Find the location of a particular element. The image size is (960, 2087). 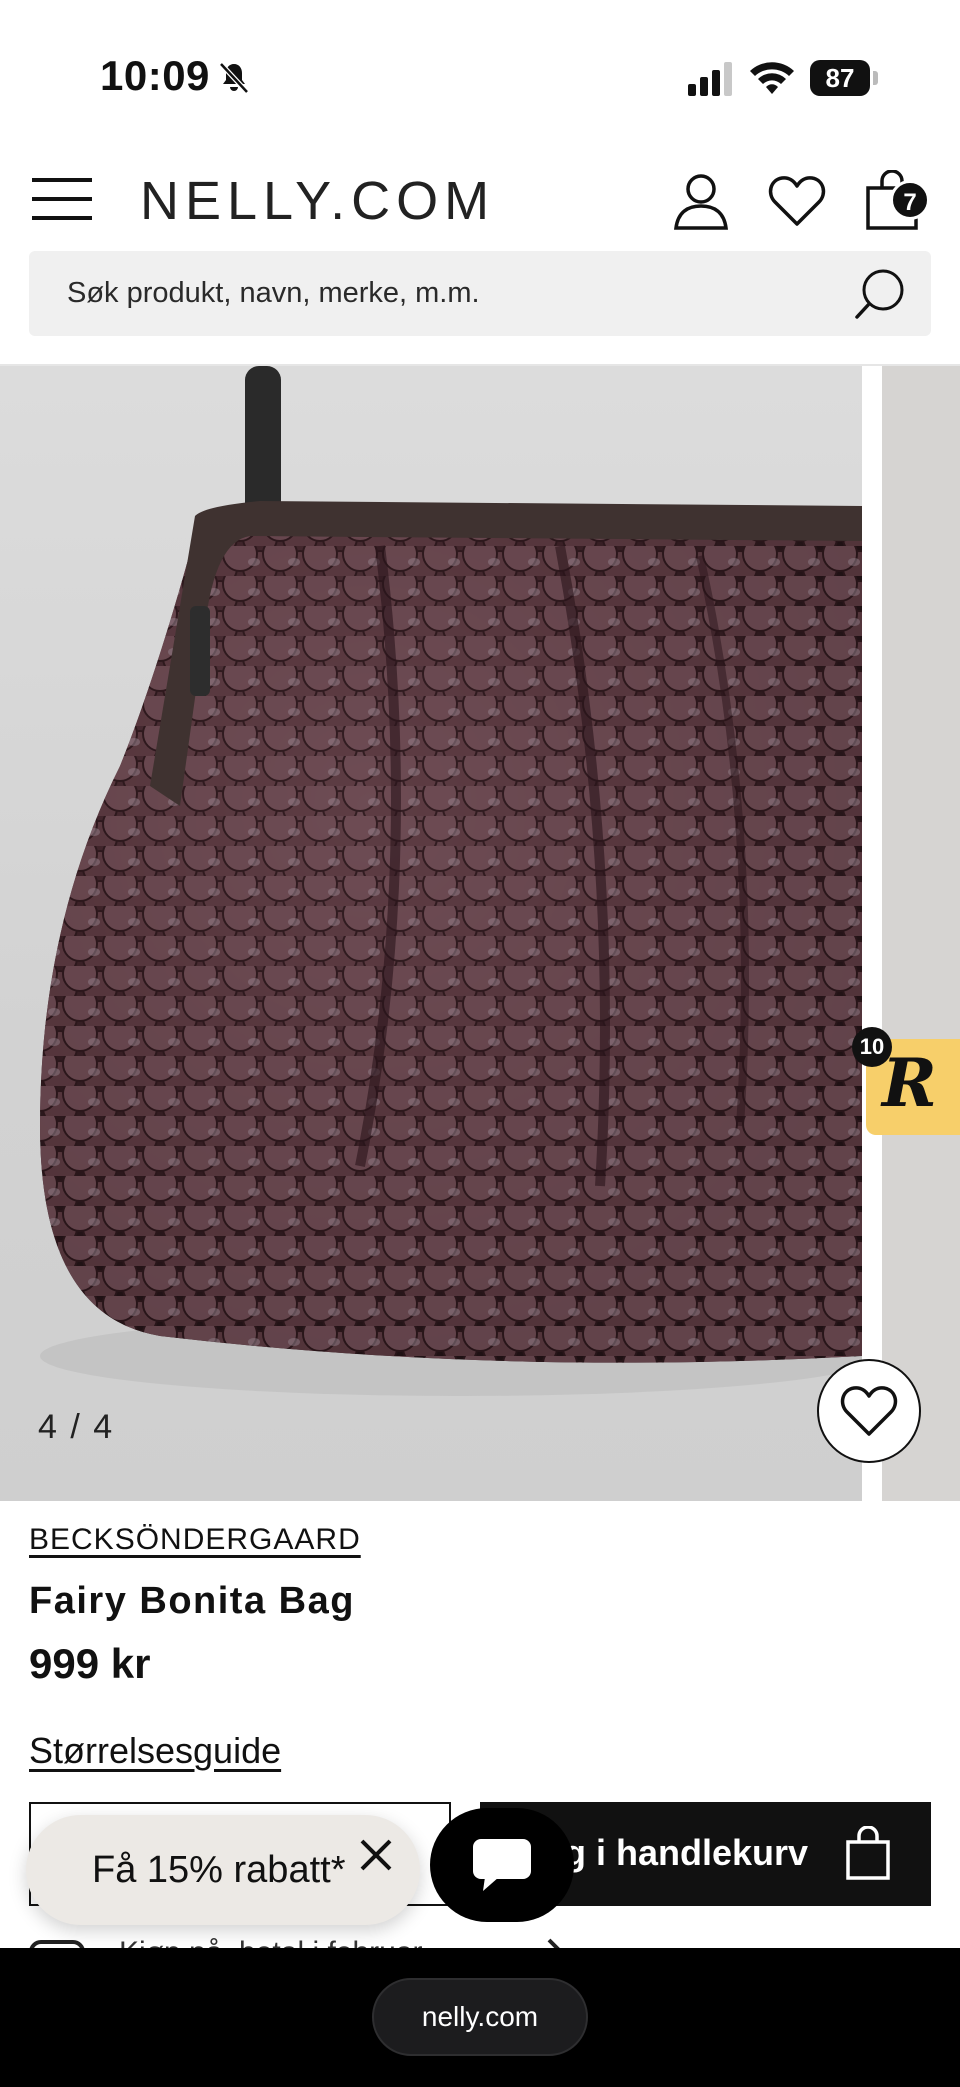

browser-bottom-bar: nelly.com is located at coordinates (480, 2017).